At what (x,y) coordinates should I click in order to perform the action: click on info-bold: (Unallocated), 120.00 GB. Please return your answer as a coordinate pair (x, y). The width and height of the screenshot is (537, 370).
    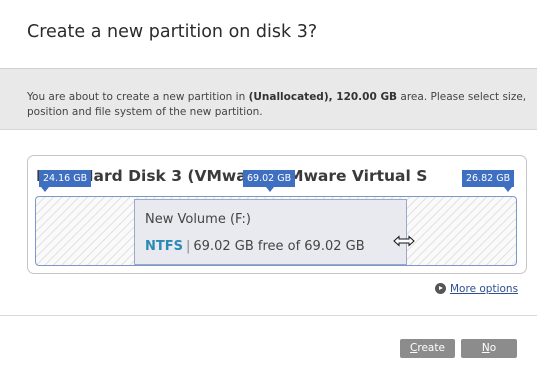
    Looking at the image, I should click on (323, 97).